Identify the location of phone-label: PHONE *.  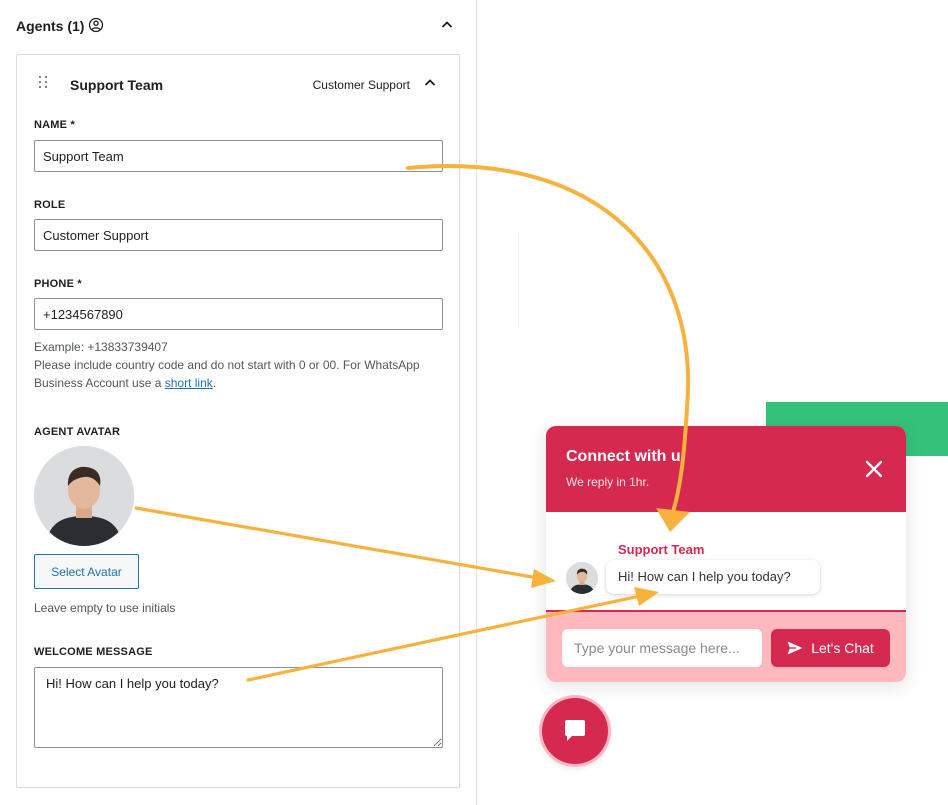
(58, 284).